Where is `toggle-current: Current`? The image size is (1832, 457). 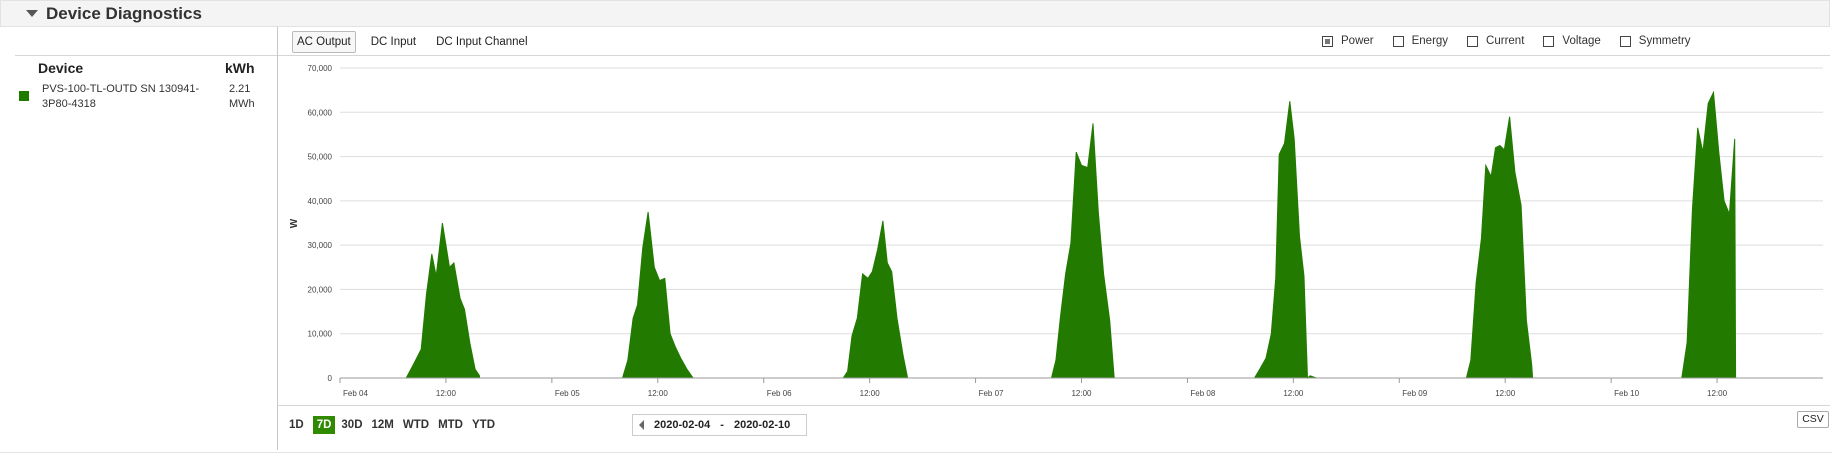
toggle-current: Current is located at coordinates (1495, 41).